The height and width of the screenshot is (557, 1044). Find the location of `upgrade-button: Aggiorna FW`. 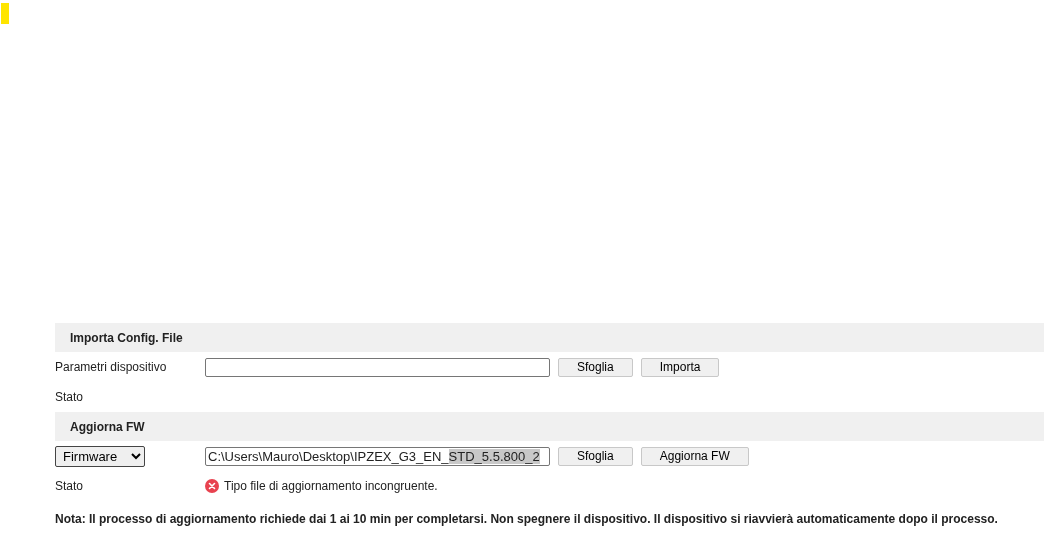

upgrade-button: Aggiorna FW is located at coordinates (694, 456).